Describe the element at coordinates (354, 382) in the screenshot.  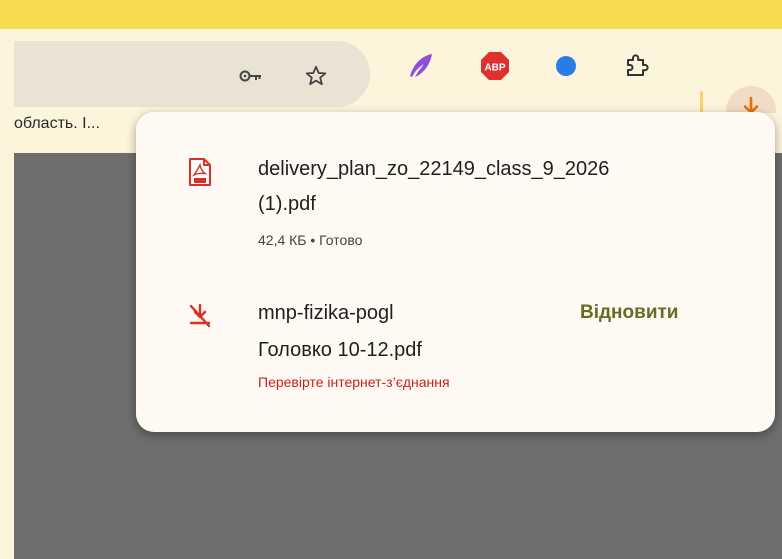
I see `download-error-status: Перевірте інтернет-з’єднання` at that location.